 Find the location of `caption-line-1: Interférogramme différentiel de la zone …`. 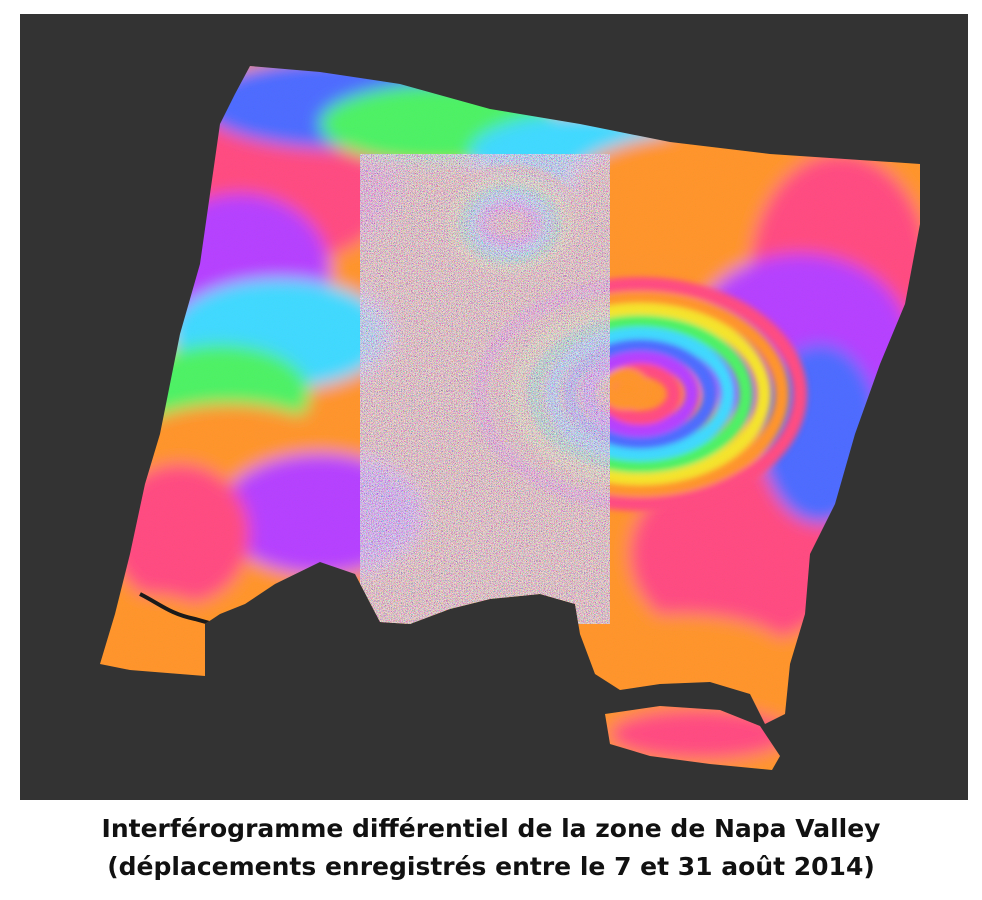

caption-line-1: Interférogramme différentiel de la zone … is located at coordinates (491, 828).